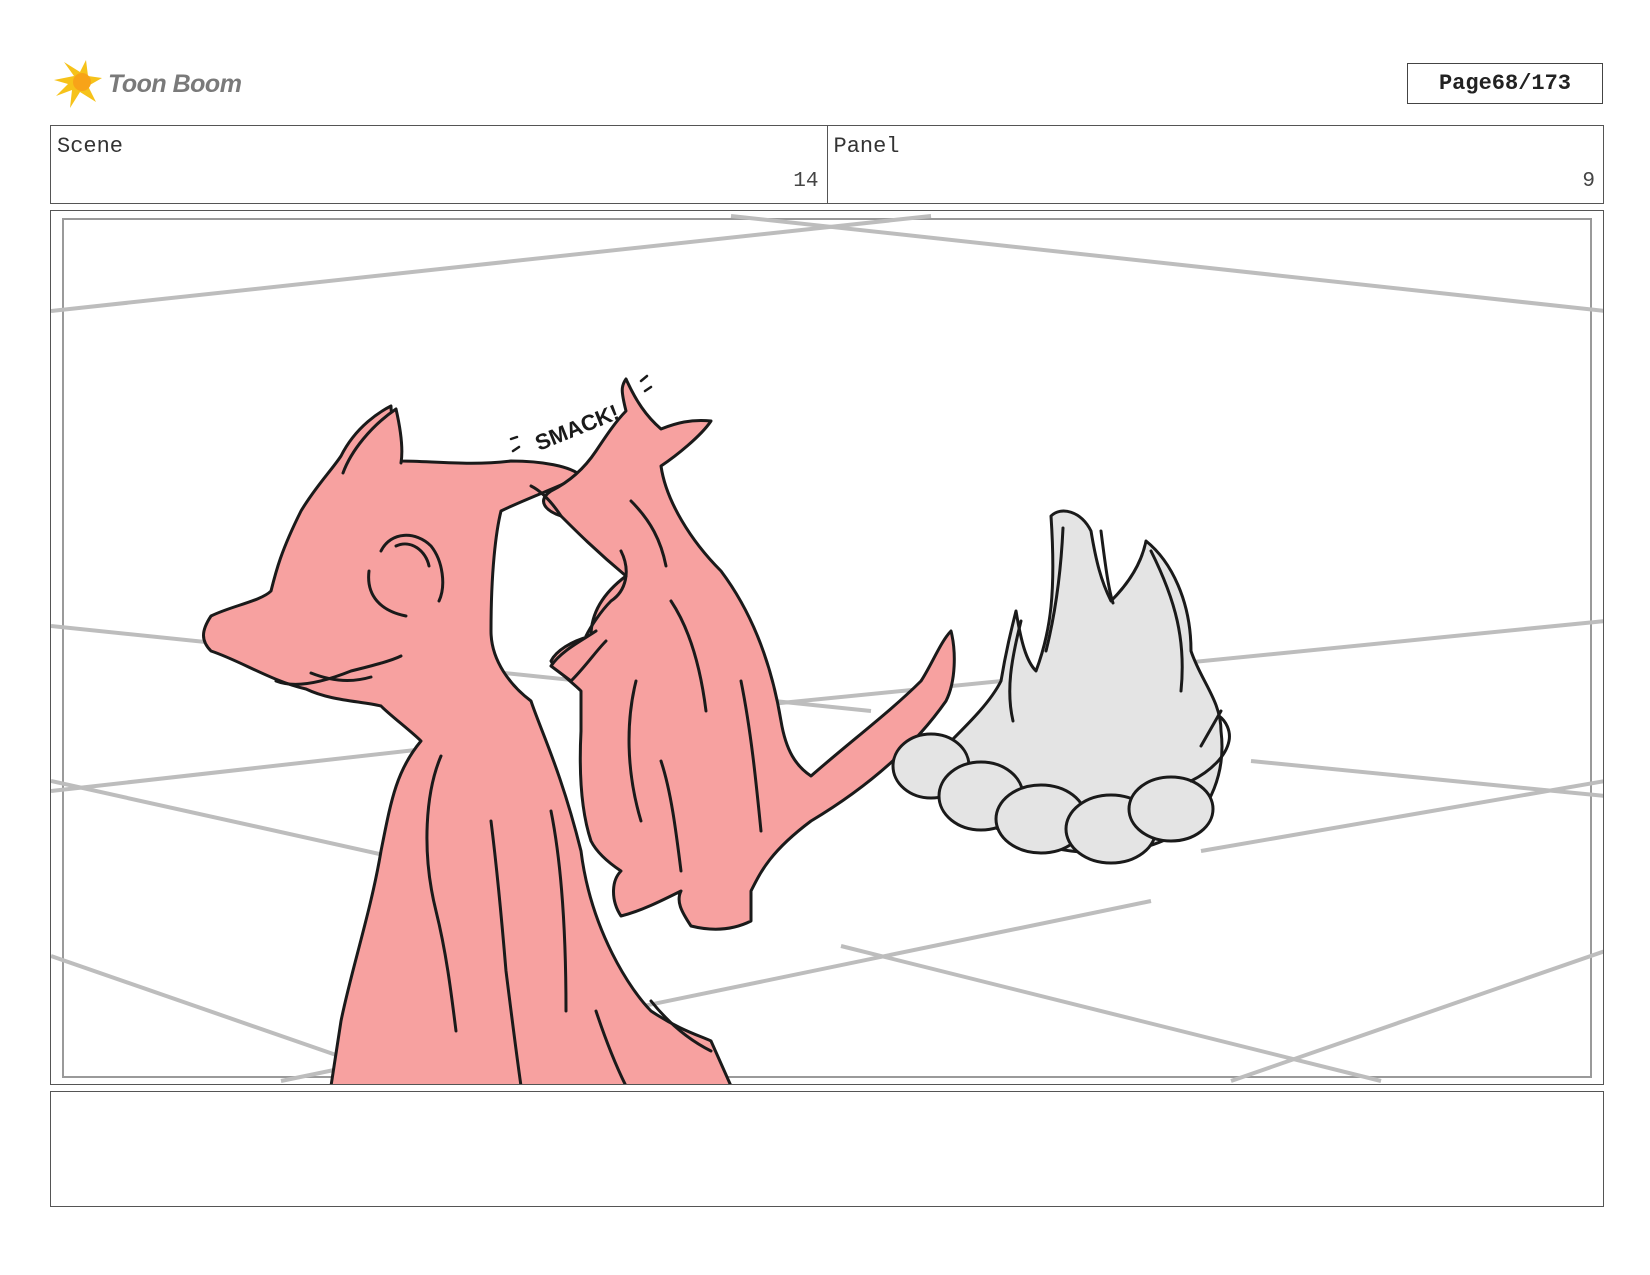  What do you see at coordinates (1215, 164) in the screenshot?
I see `panel-cell: Panel 9` at bounding box center [1215, 164].